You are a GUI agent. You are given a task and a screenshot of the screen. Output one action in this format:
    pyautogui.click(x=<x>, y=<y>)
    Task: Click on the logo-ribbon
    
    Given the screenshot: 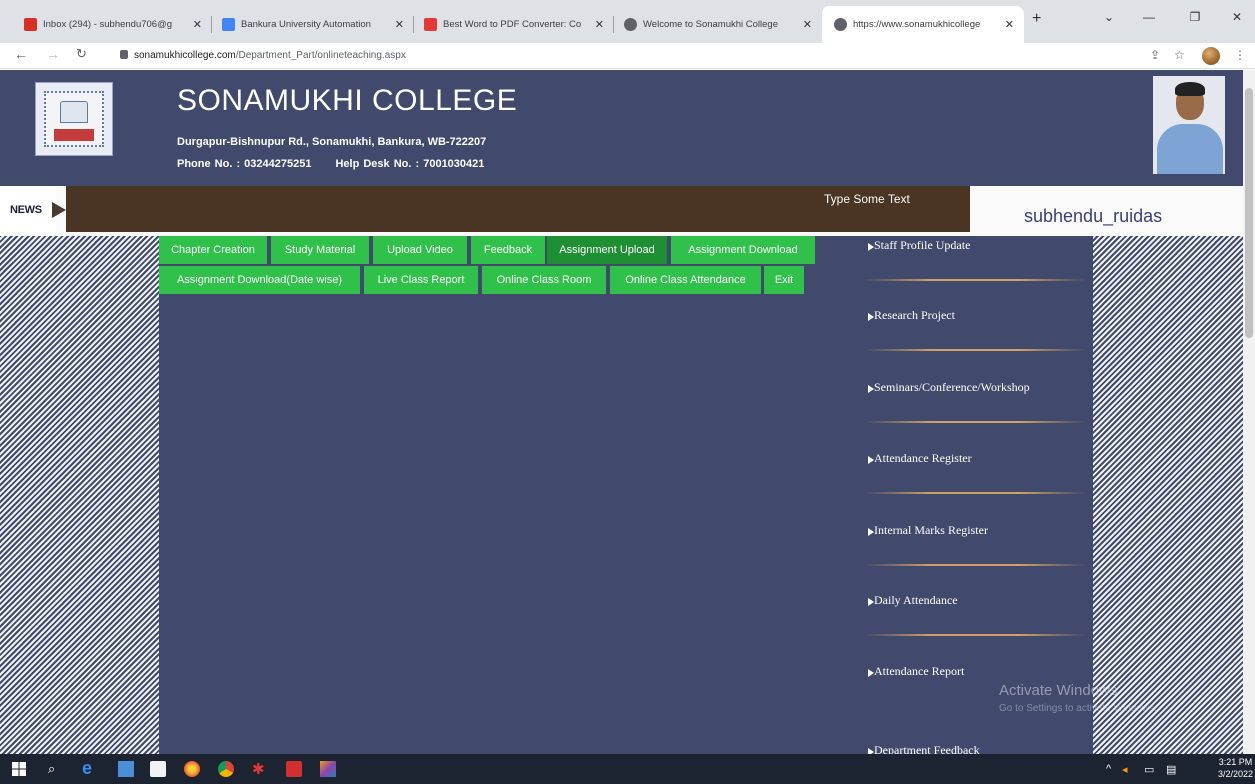 What is the action you would take?
    pyautogui.click(x=74, y=135)
    